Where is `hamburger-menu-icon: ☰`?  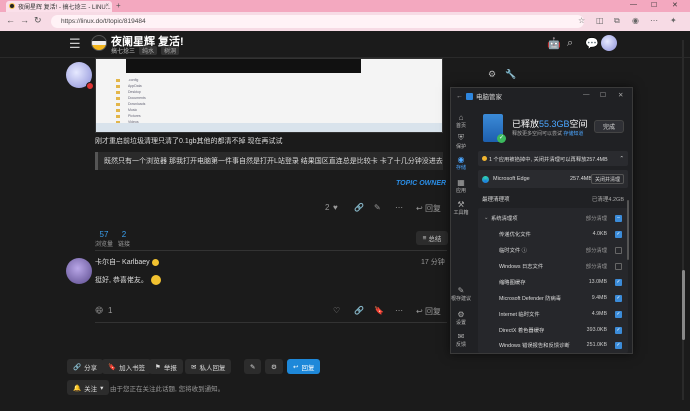
hamburger-menu-icon: ☰ is located at coordinates (75, 44).